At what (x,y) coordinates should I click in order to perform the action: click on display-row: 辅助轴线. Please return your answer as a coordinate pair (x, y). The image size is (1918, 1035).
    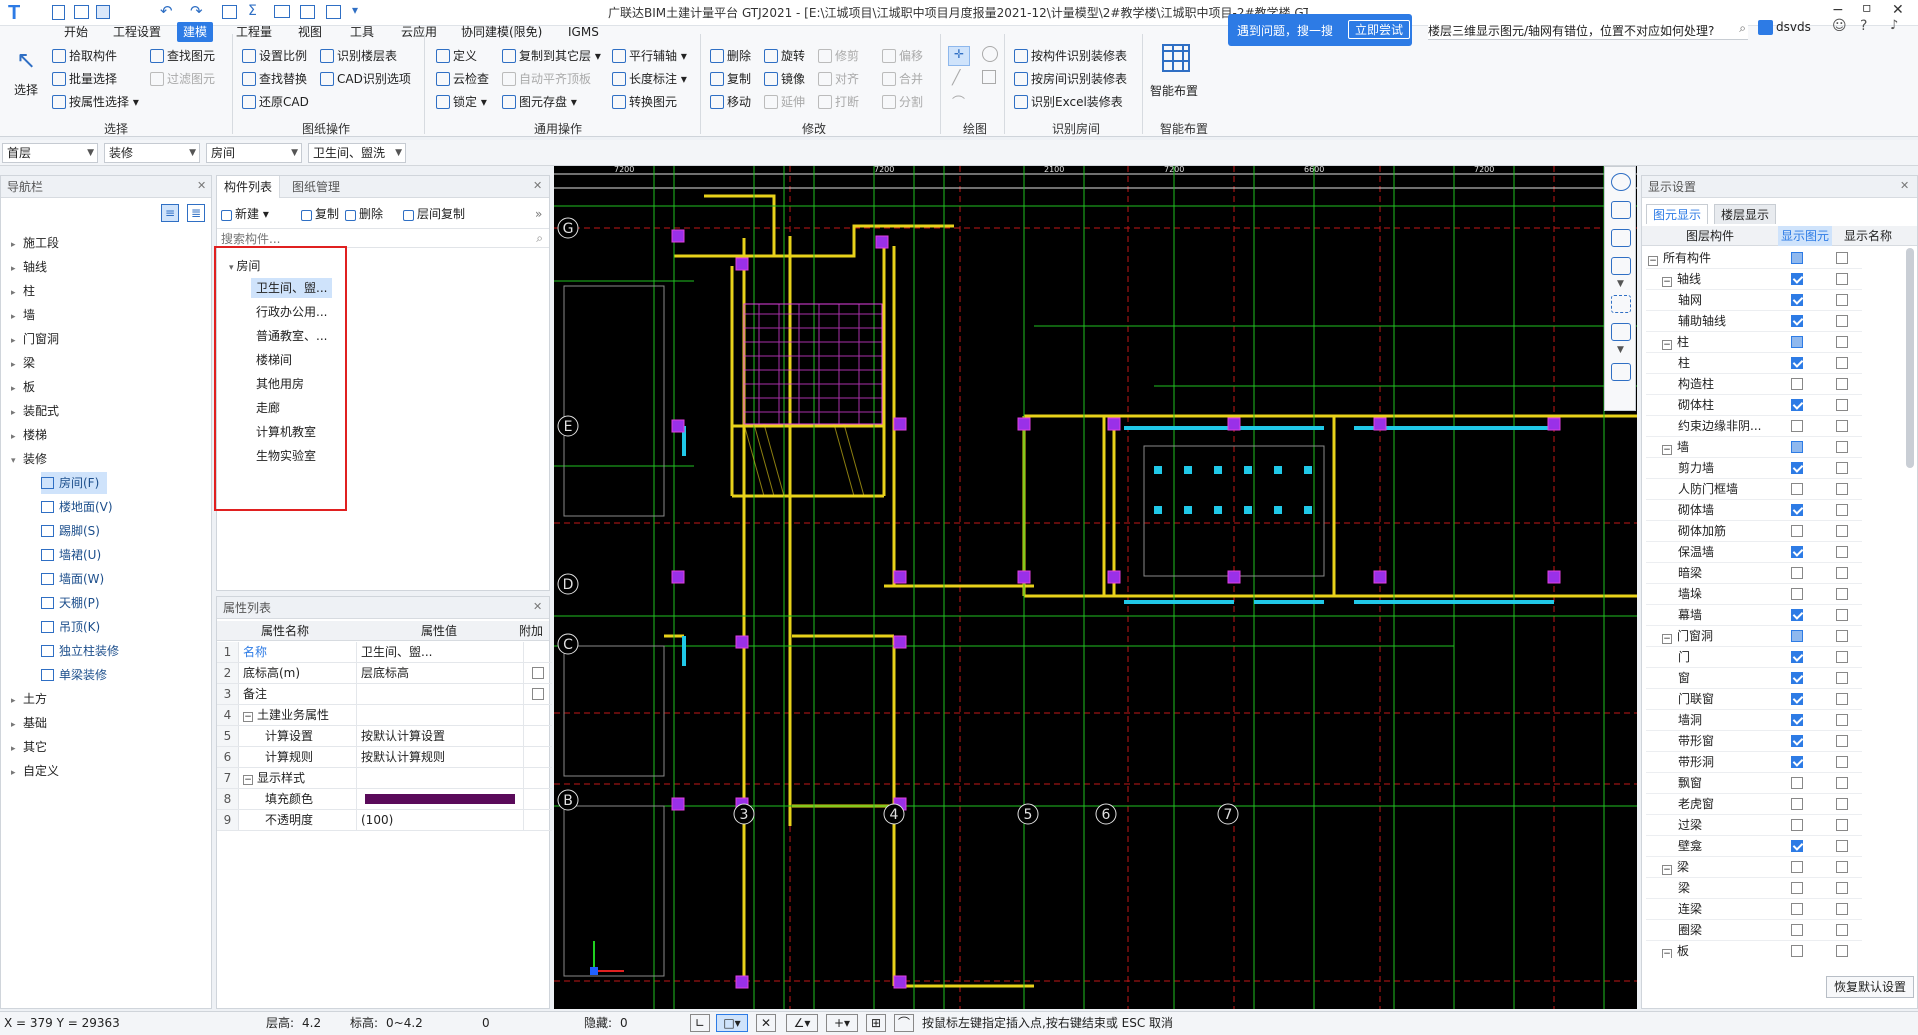
    Looking at the image, I should click on (1754, 321).